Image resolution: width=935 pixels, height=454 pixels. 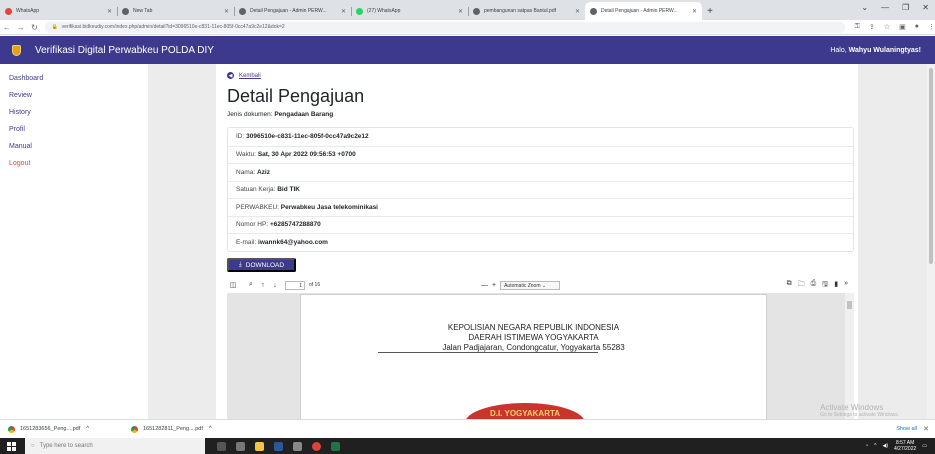 What do you see at coordinates (295, 285) in the screenshot?
I see `page-number-input: 1` at bounding box center [295, 285].